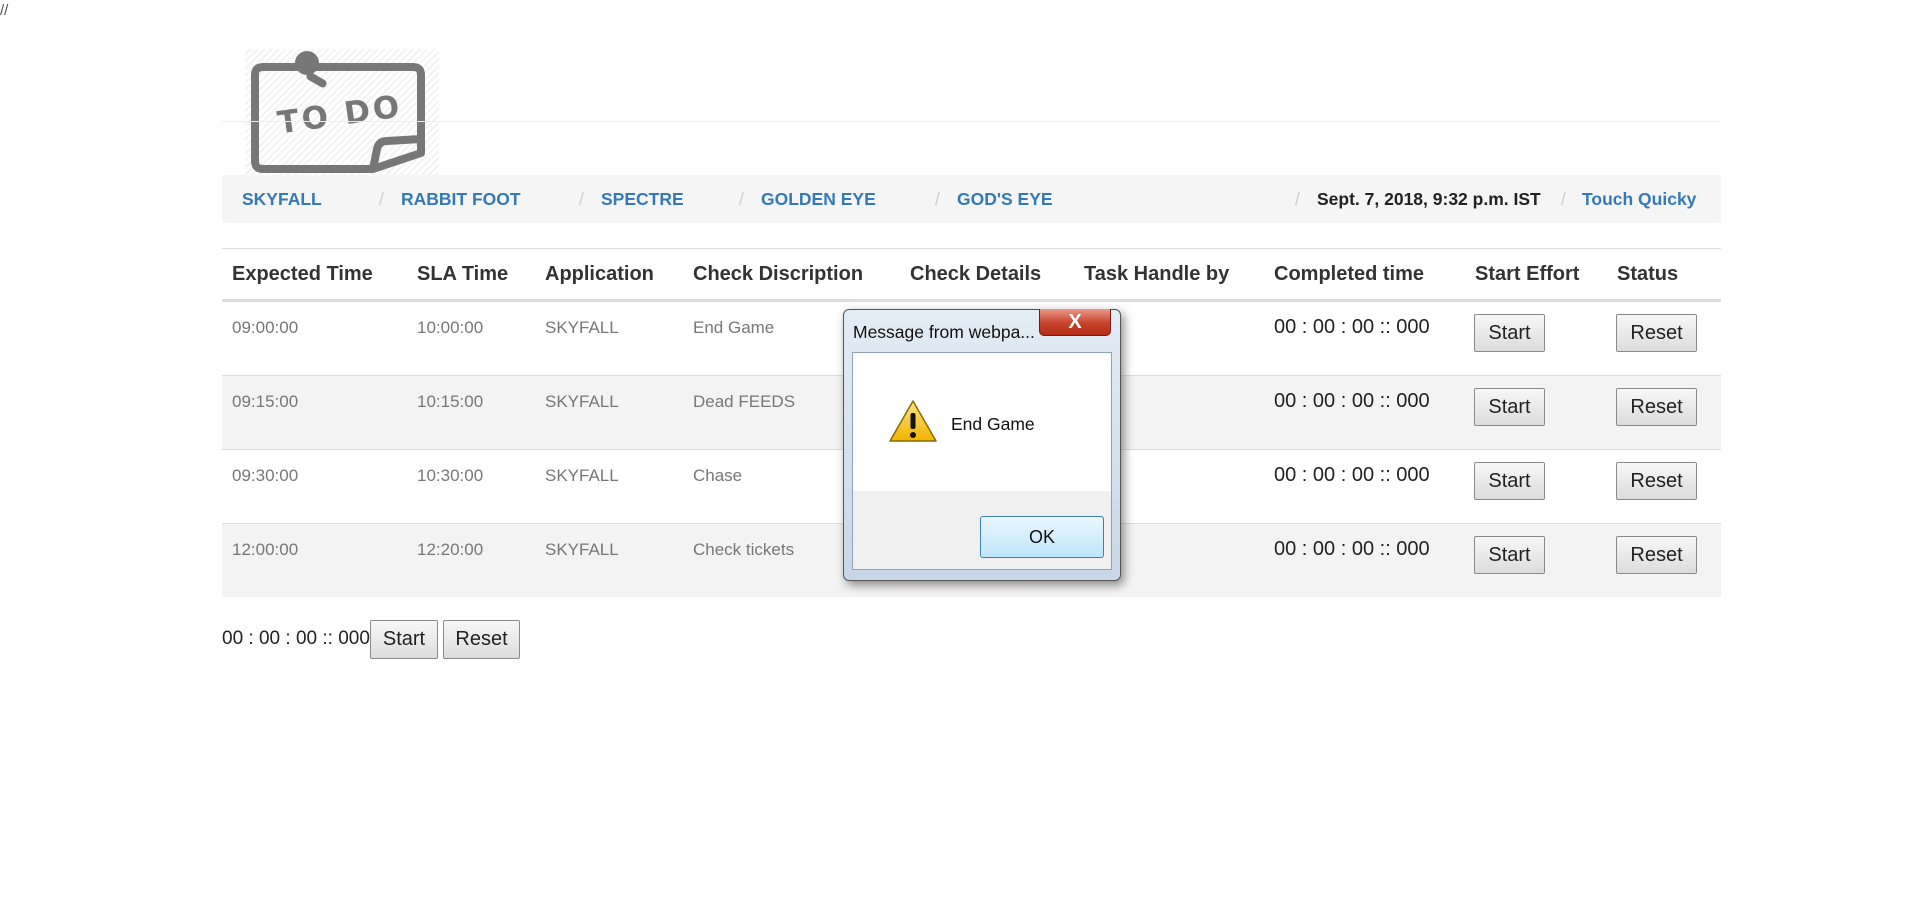  I want to click on alert-dialog: Message from webpa... X End Game OK, so click(982, 445).